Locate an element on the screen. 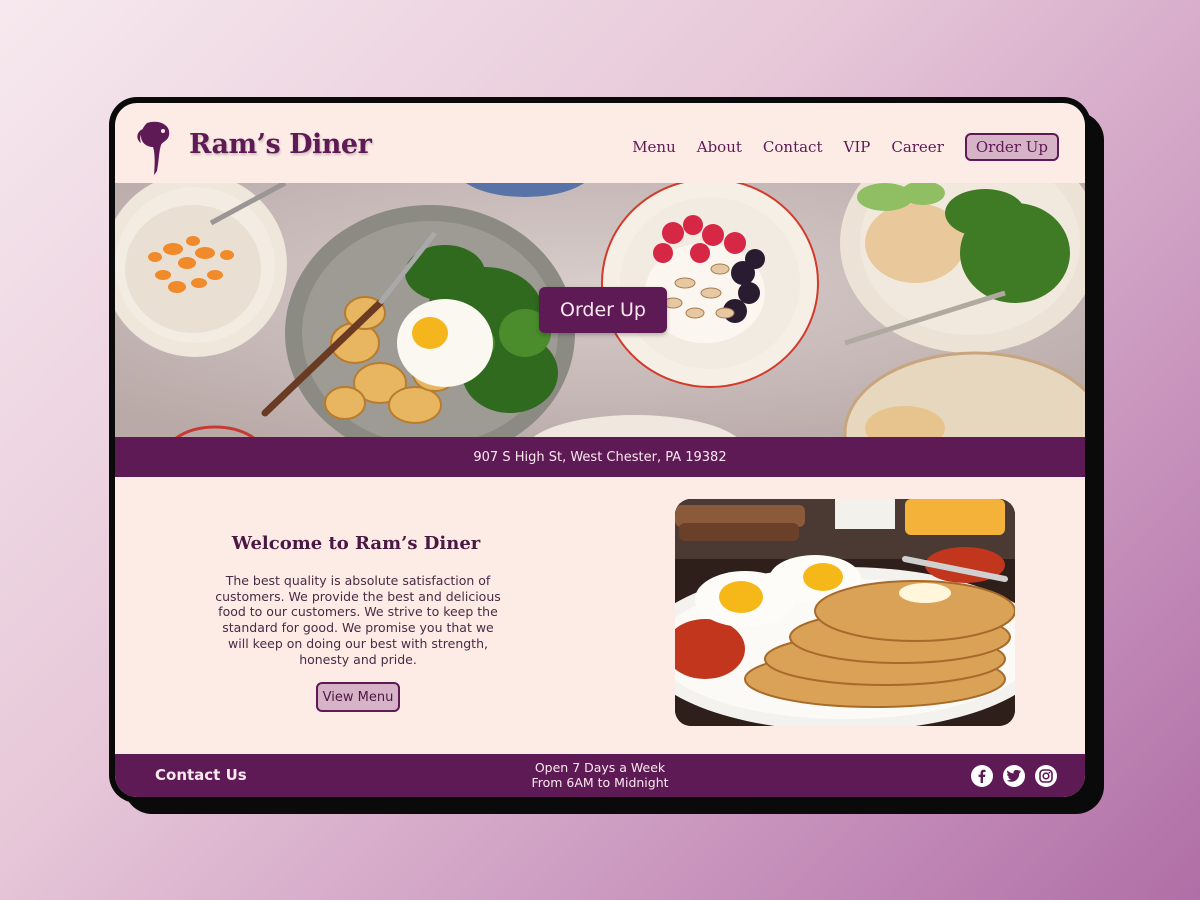  brand-name: Ram’s Diner is located at coordinates (280, 144).